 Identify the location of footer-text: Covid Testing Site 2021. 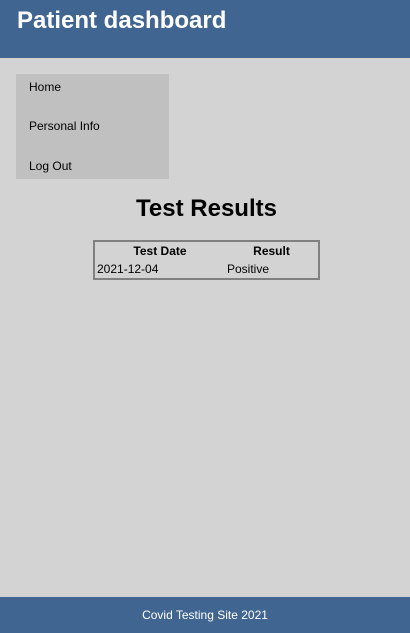
(205, 615).